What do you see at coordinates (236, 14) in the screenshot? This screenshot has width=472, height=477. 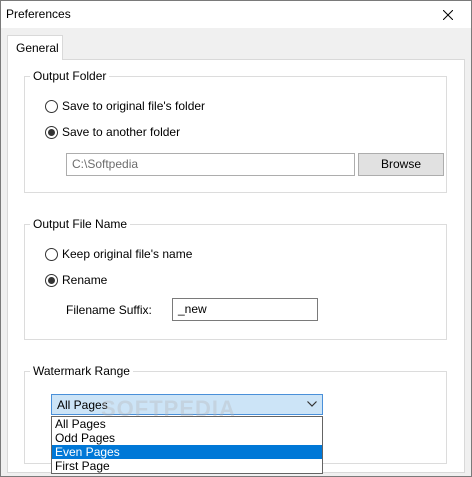 I see `title-bar: Preferences` at bounding box center [236, 14].